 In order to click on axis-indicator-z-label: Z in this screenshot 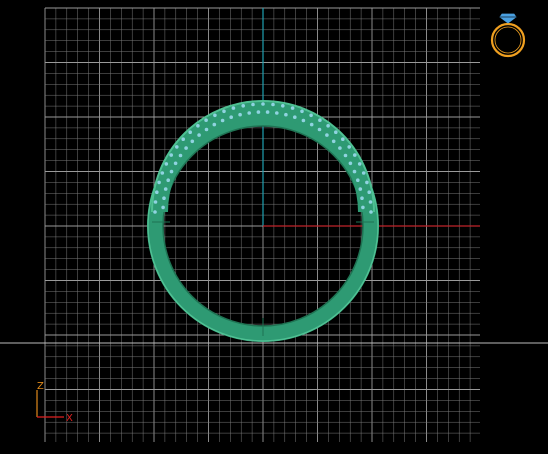, I will do `click(40, 386)`.